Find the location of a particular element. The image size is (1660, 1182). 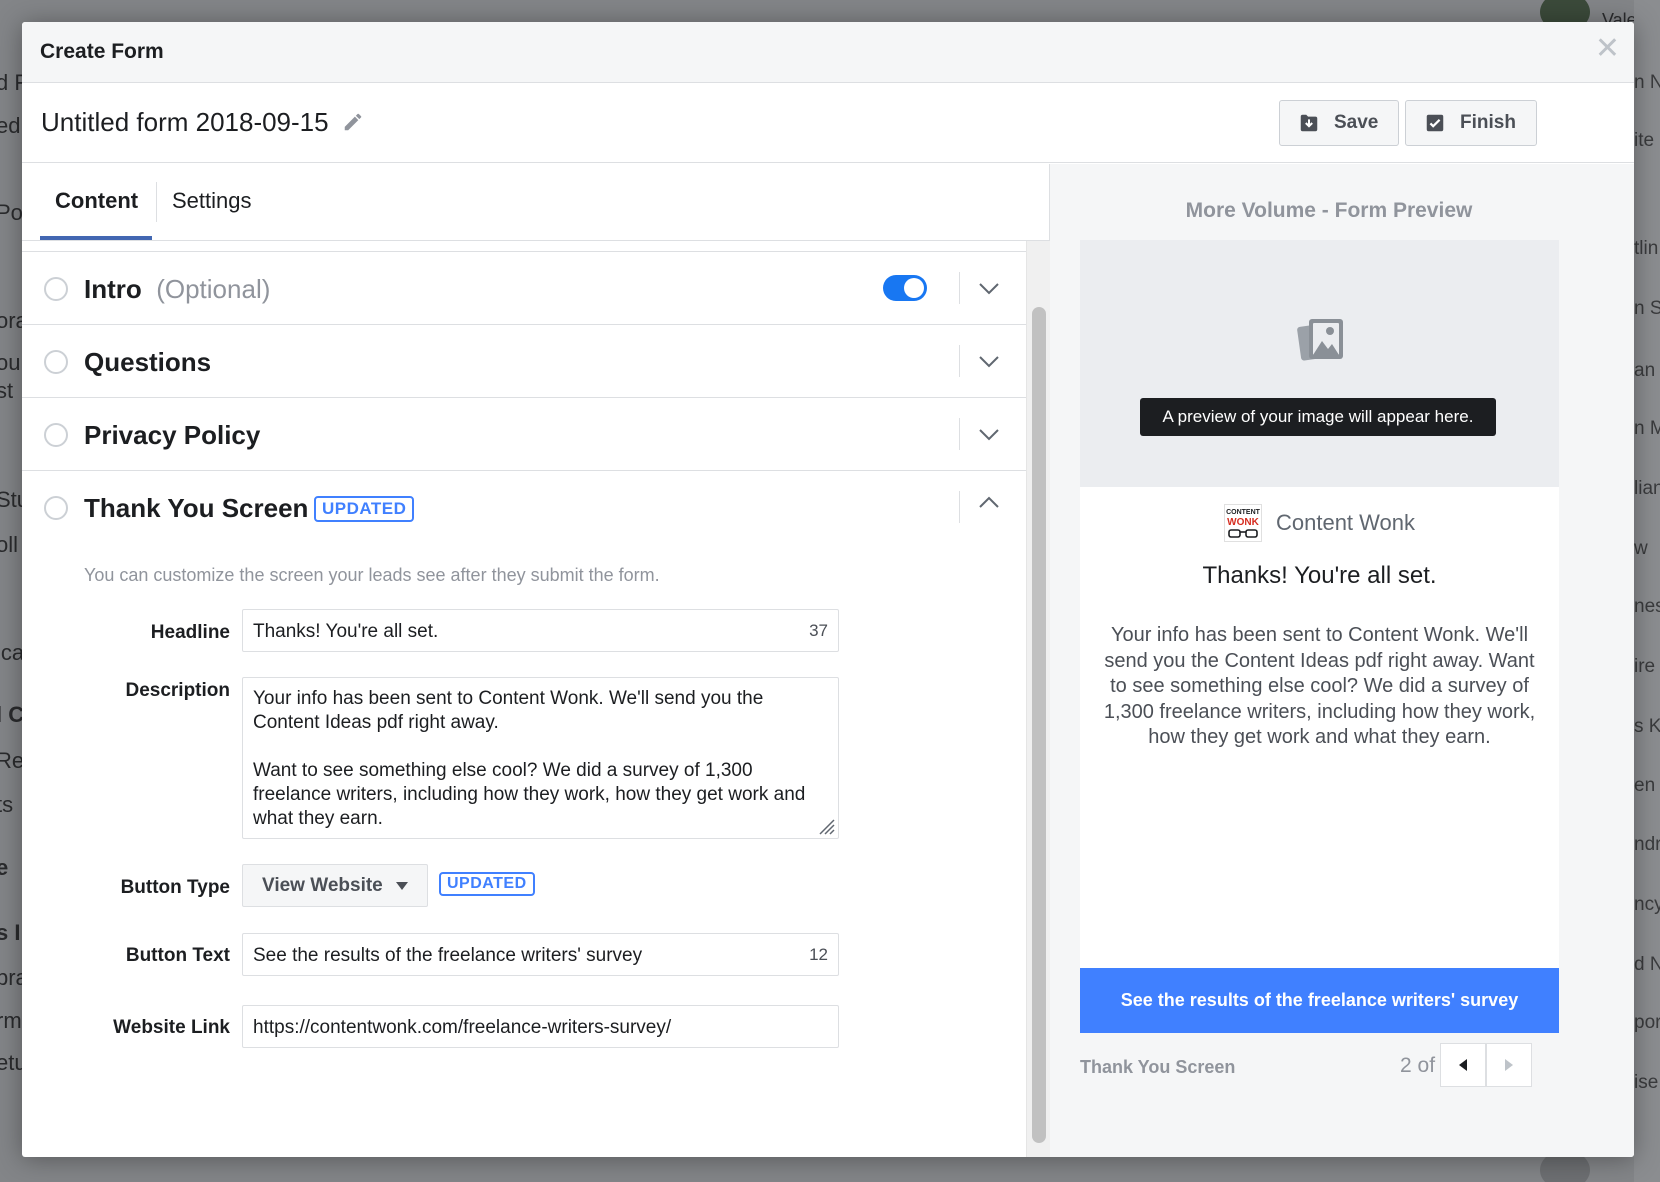

background-text: ise is located at coordinates (1646, 1082).